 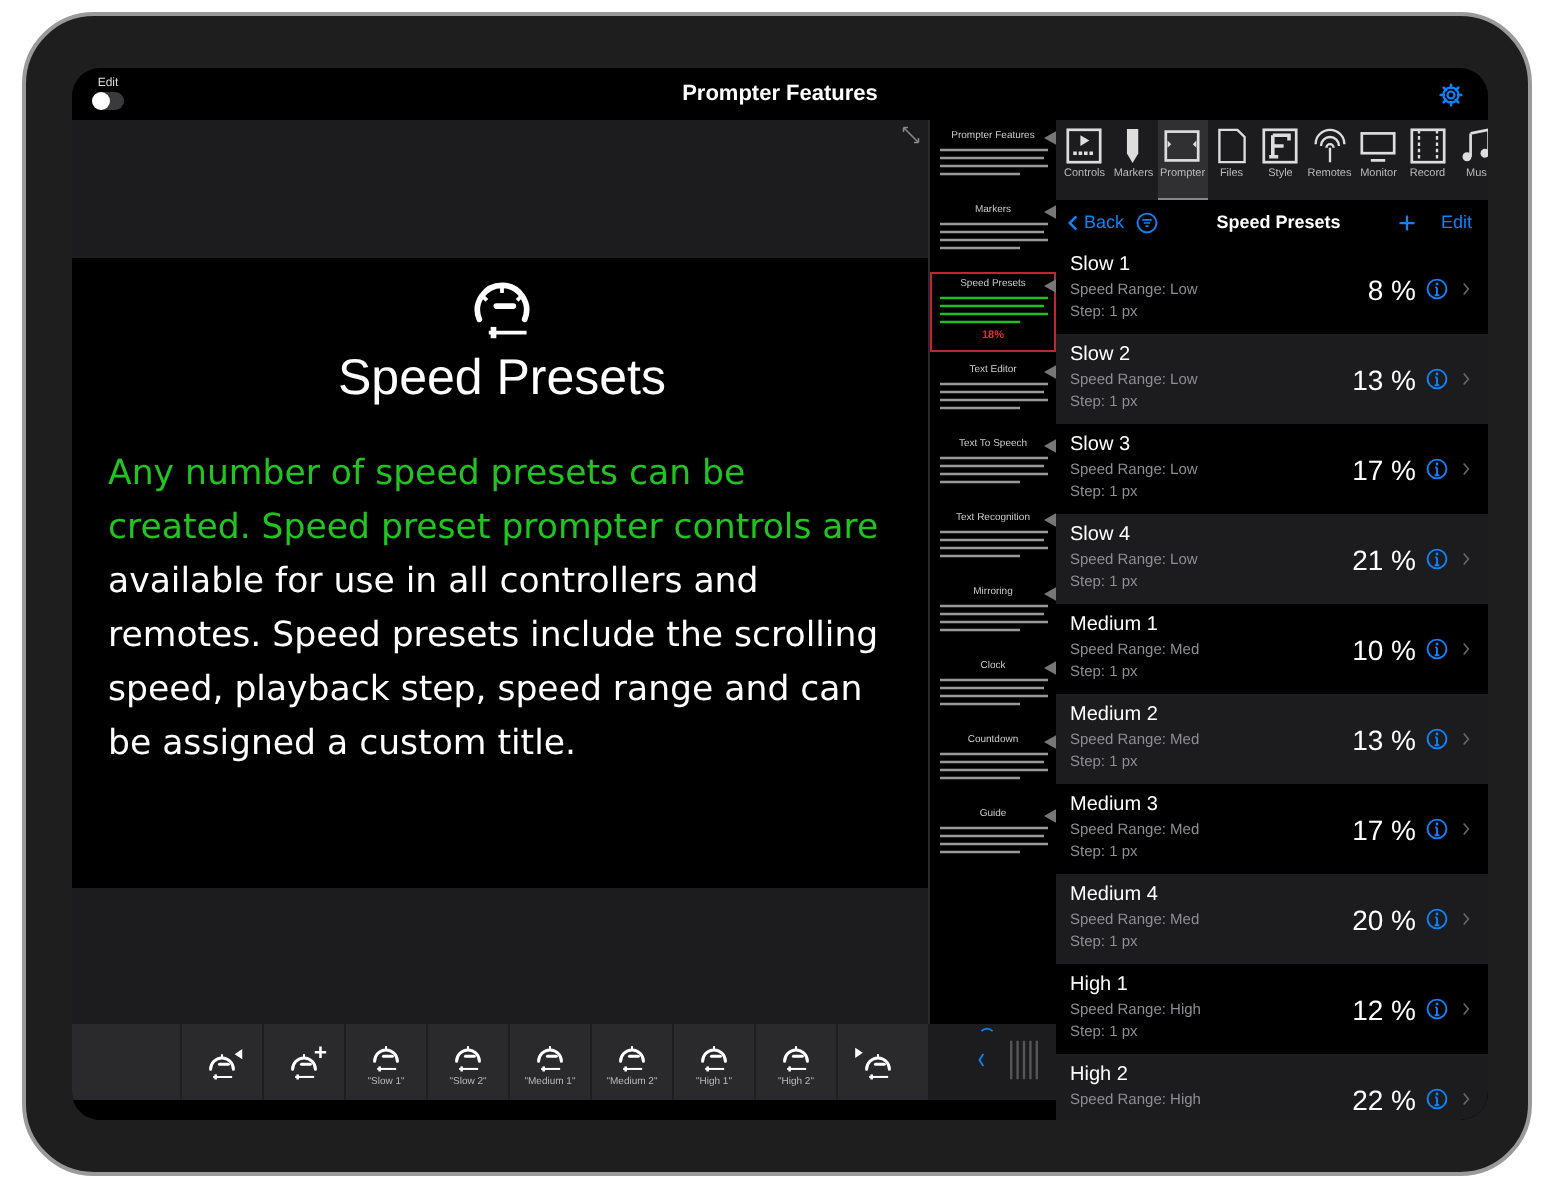 What do you see at coordinates (1329, 146) in the screenshot?
I see `remotes-icon` at bounding box center [1329, 146].